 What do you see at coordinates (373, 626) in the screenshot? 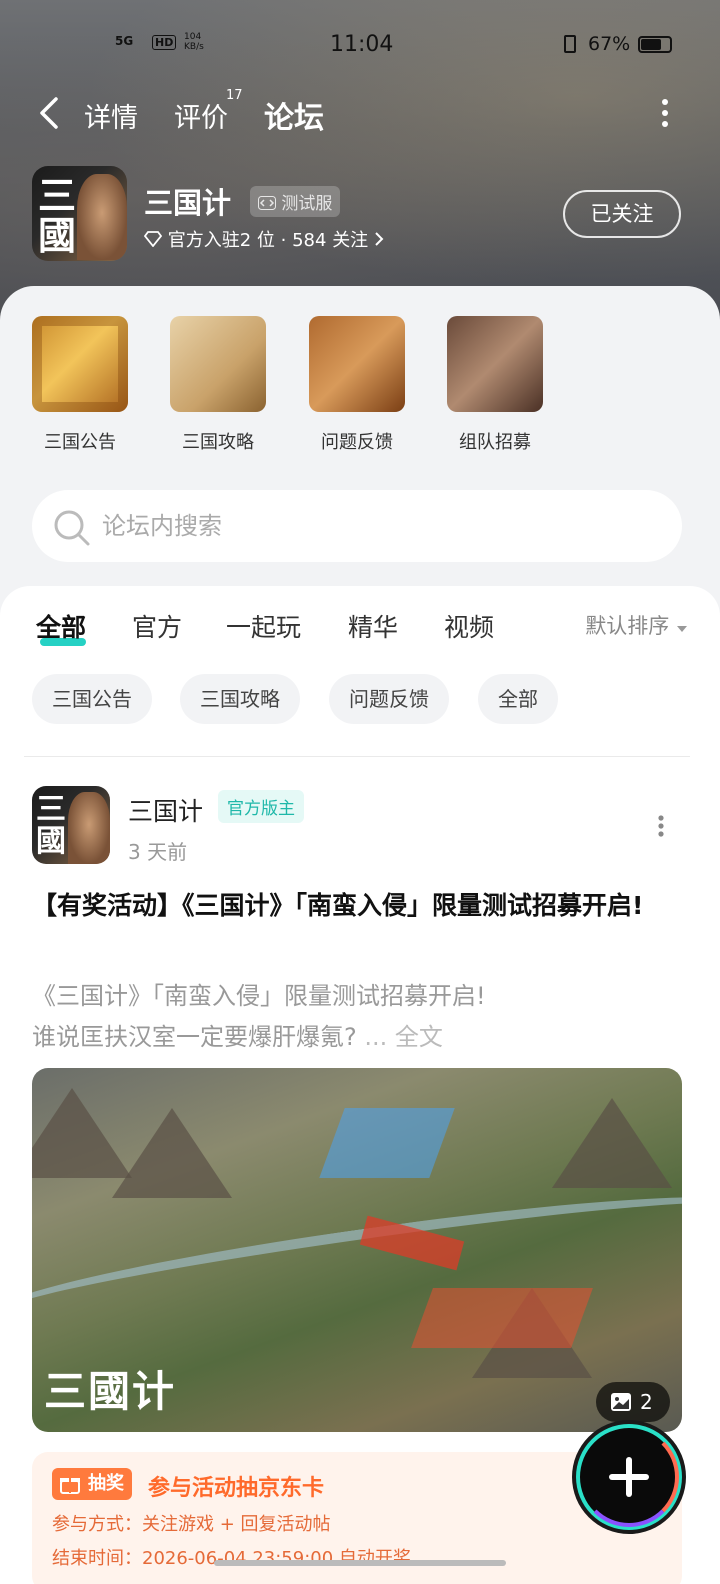
I see `feed-tab-featured: 精华` at bounding box center [373, 626].